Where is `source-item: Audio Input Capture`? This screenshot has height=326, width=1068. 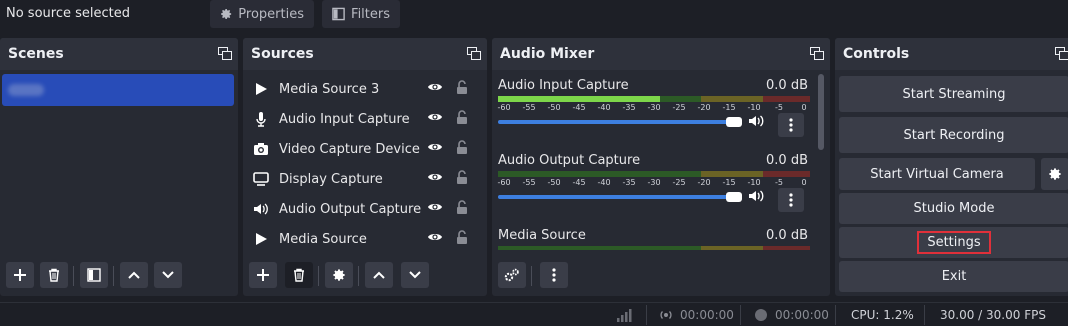 source-item: Audio Input Capture is located at coordinates (365, 119).